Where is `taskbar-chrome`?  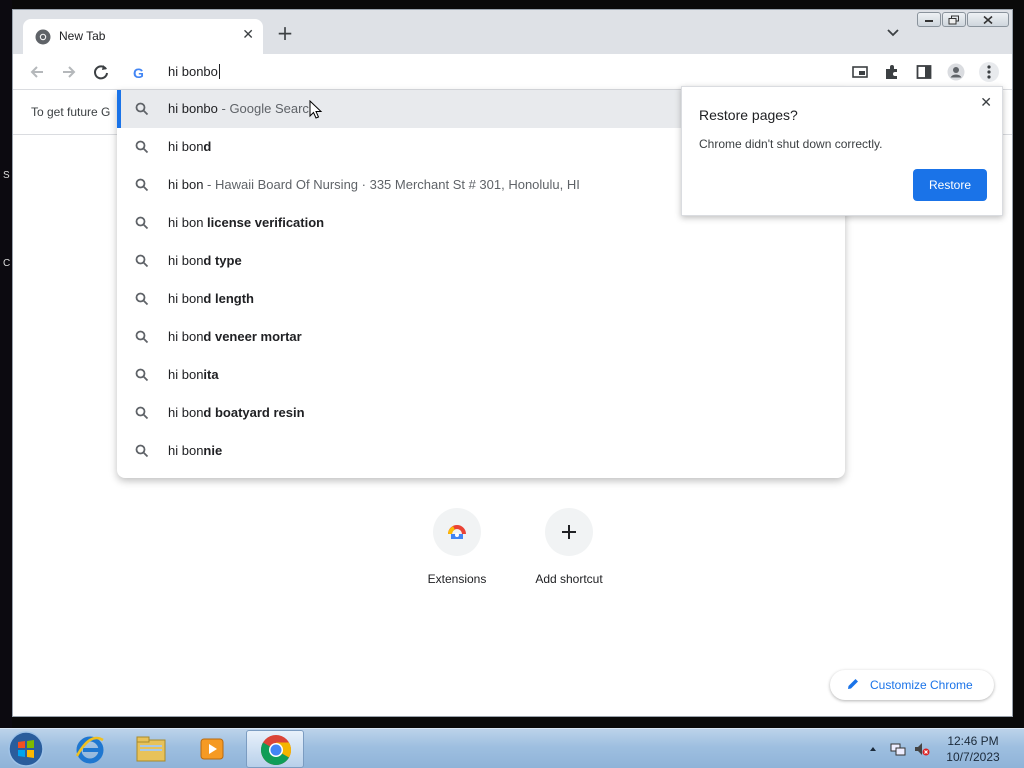 taskbar-chrome is located at coordinates (275, 749).